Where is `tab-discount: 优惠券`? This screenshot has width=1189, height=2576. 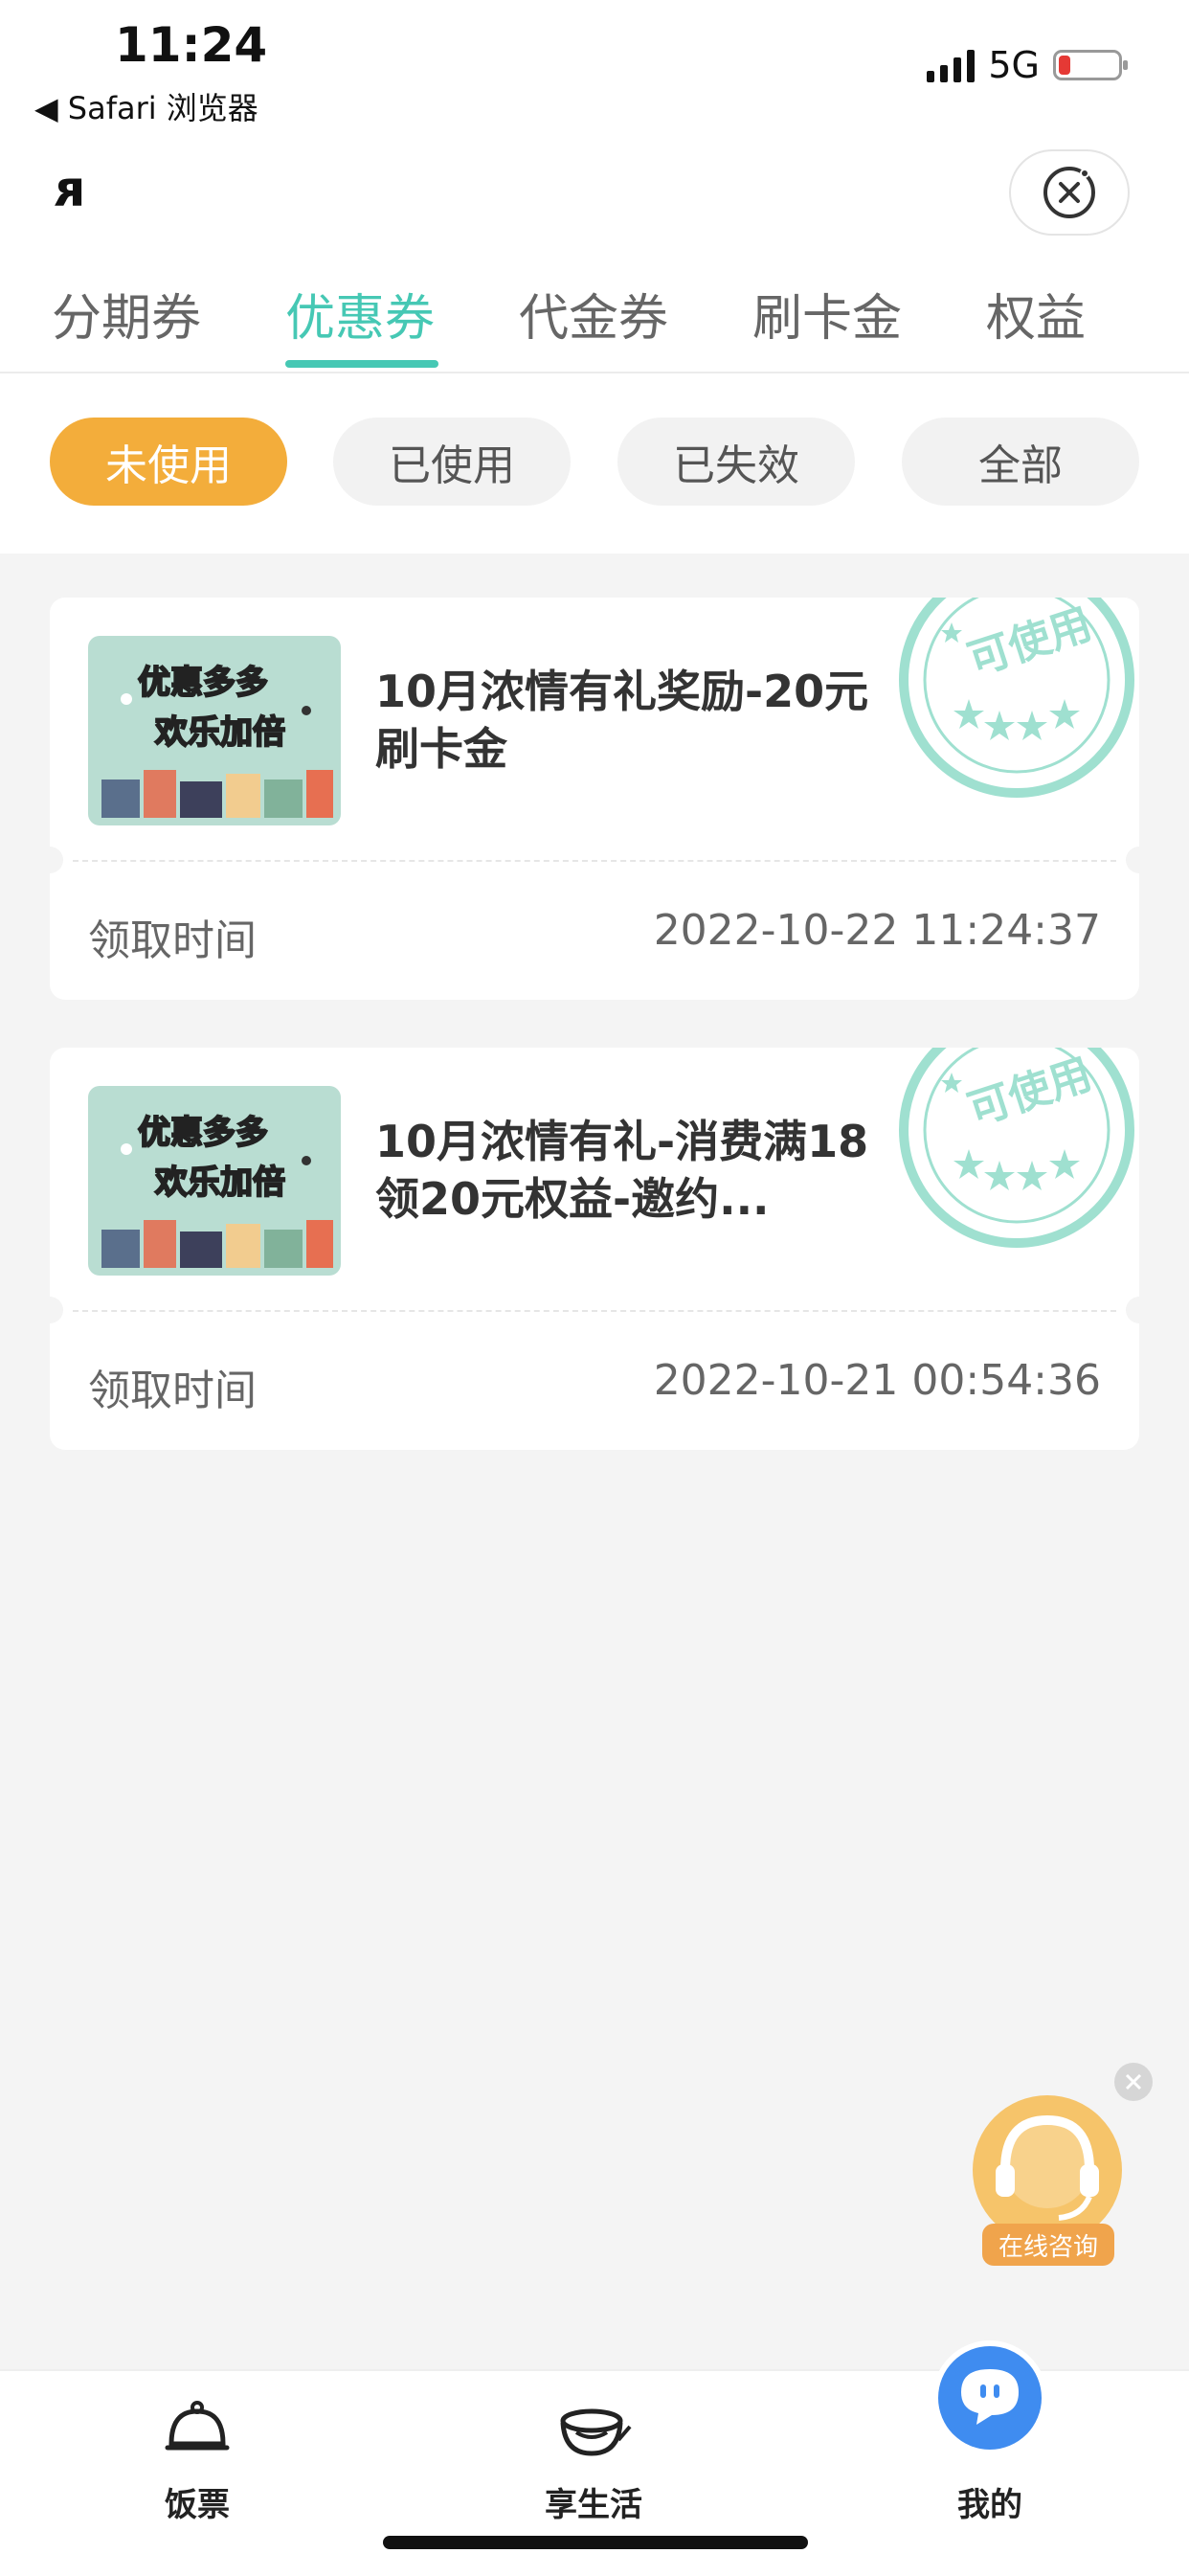
tab-discount: 优惠券 is located at coordinates (360, 314).